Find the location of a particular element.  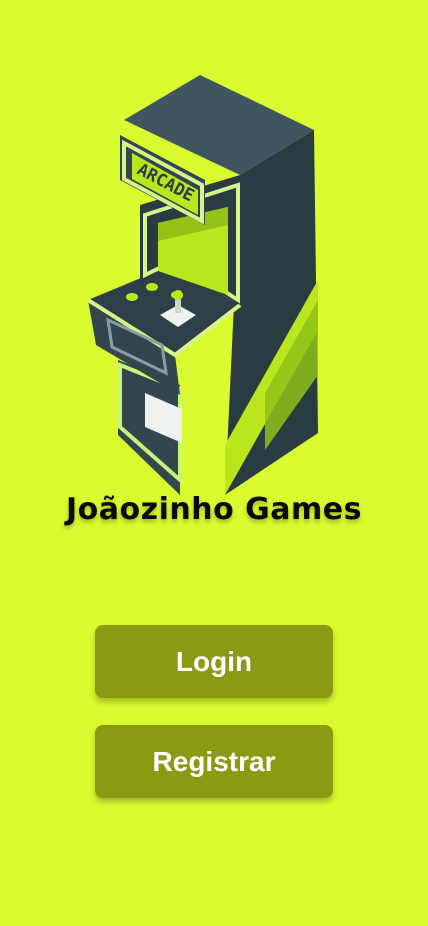

login-button-label: Login is located at coordinates (214, 661).